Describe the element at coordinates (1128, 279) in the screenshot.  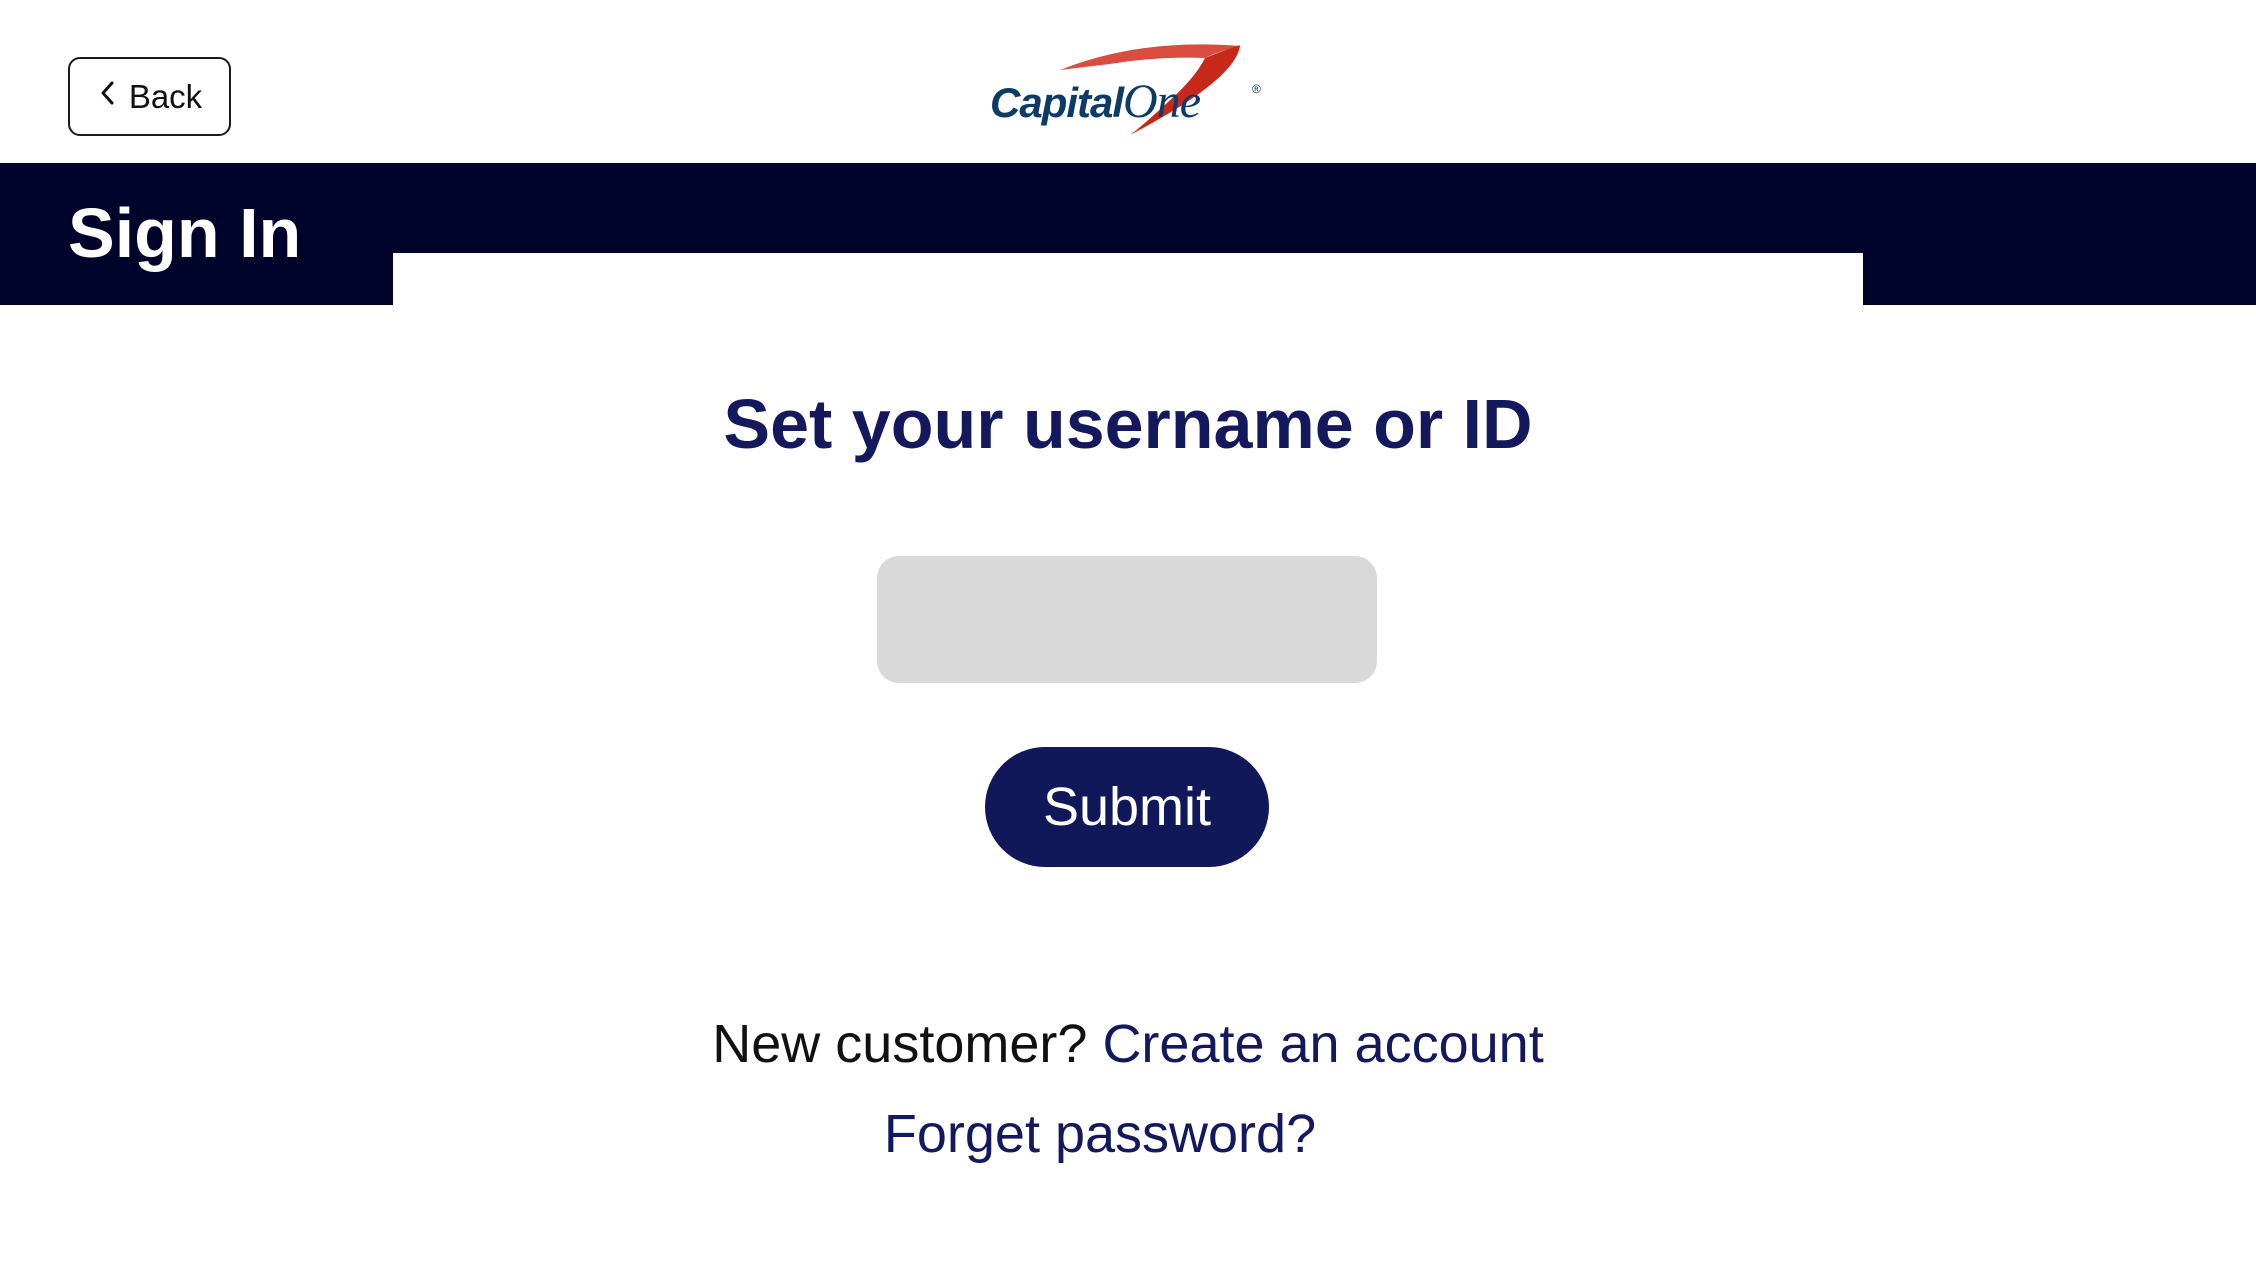
I see `banner-cutout` at that location.